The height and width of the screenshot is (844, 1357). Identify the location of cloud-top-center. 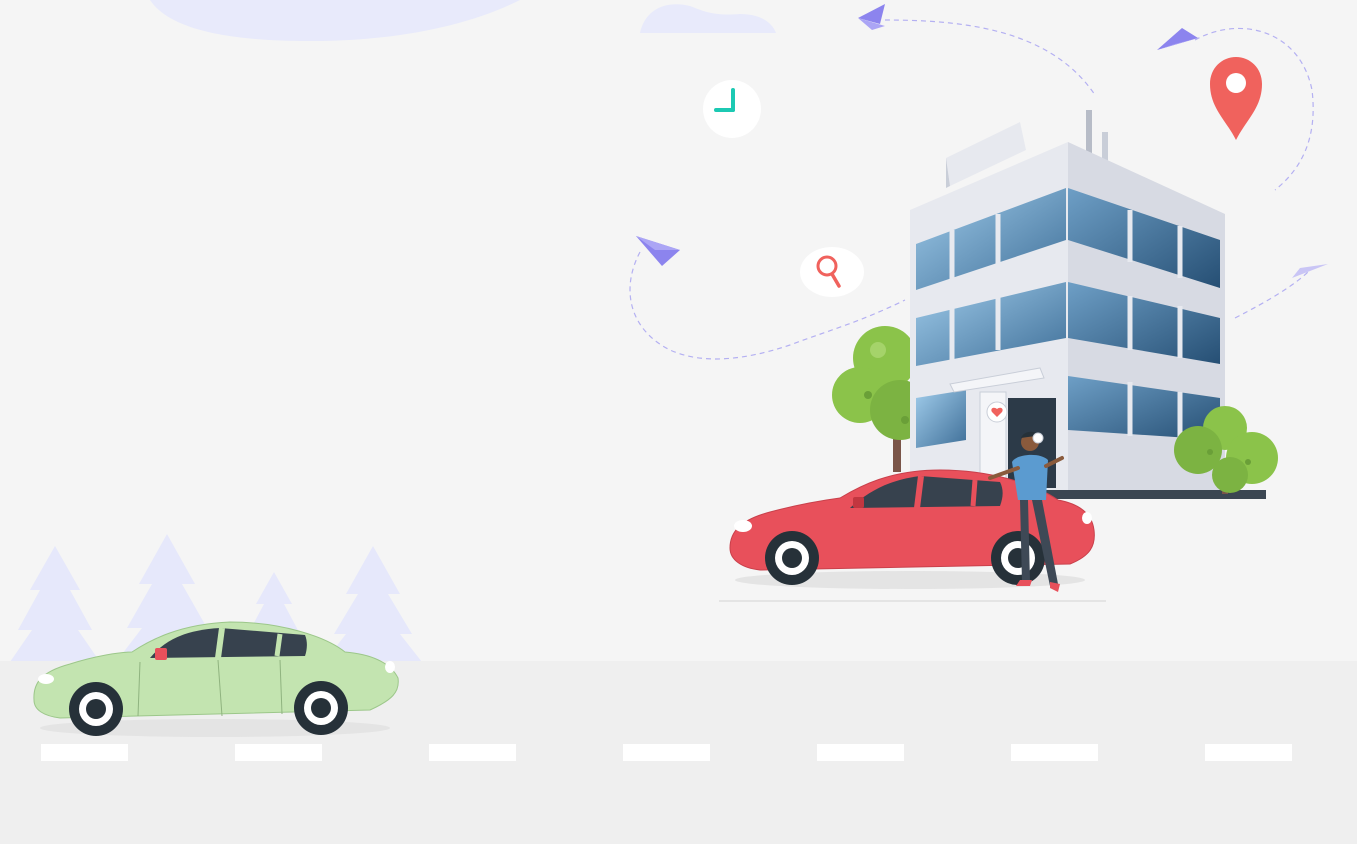
(708, 18).